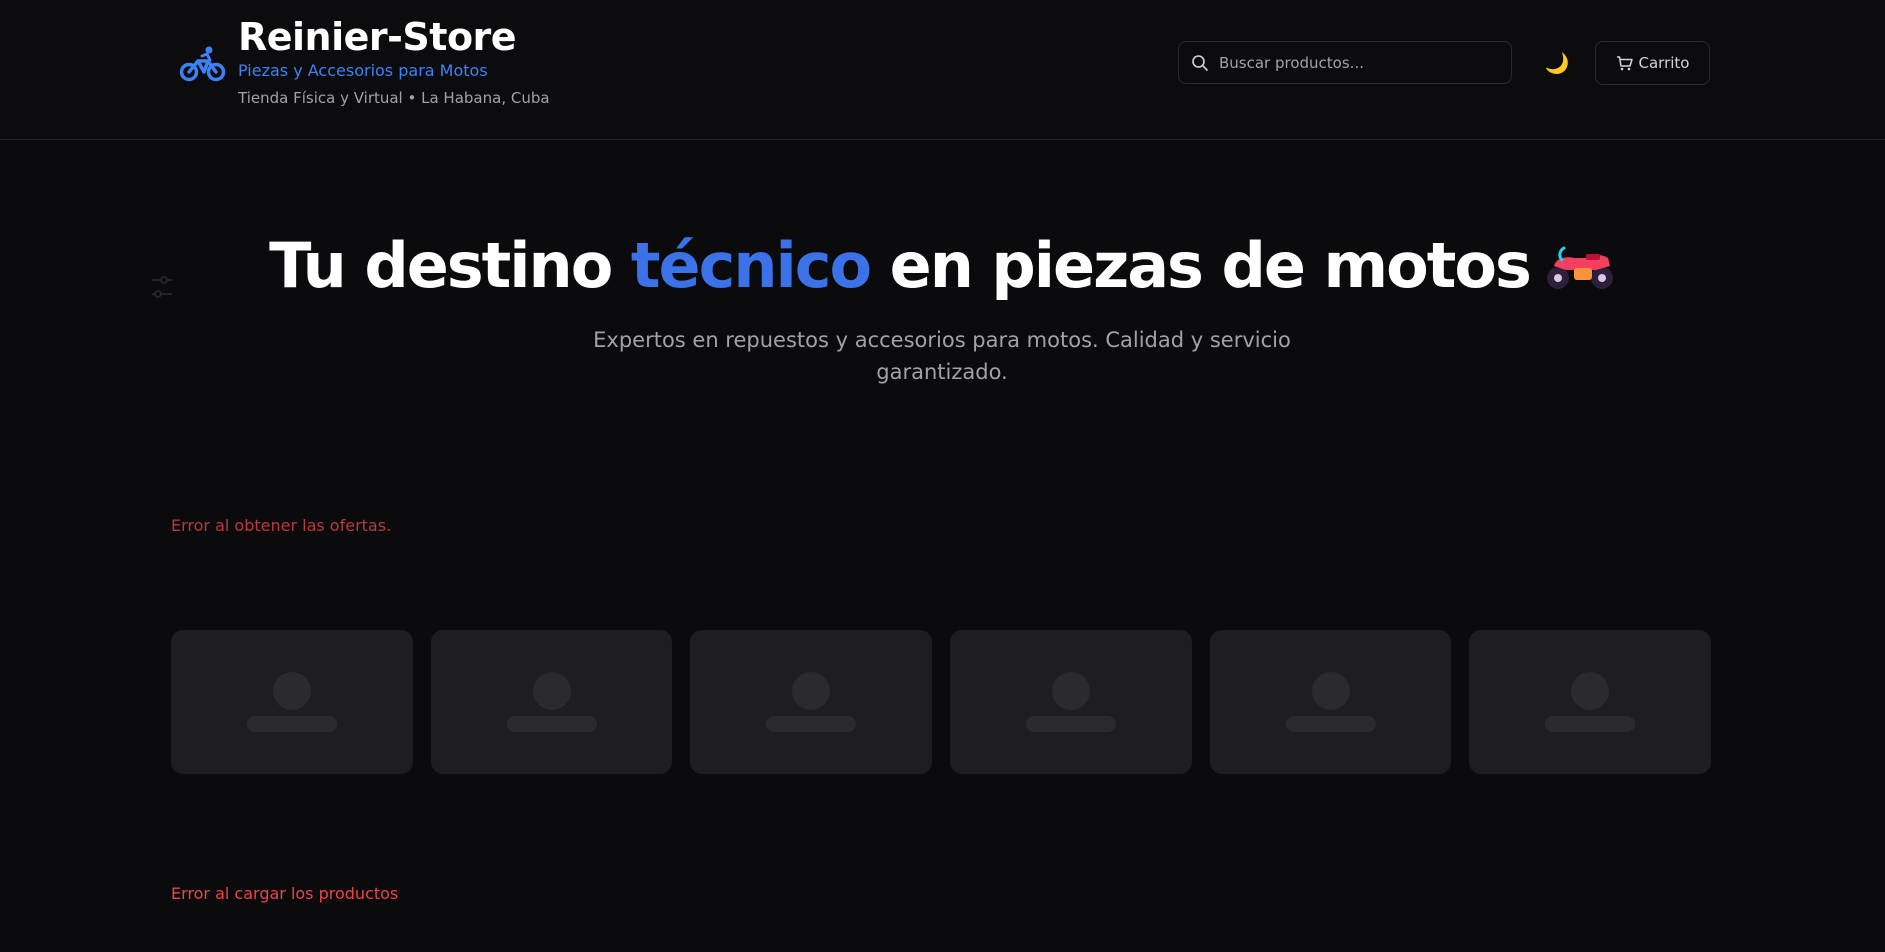 This screenshot has width=1885, height=952. Describe the element at coordinates (1624, 62) in the screenshot. I see `cart-icon` at that location.